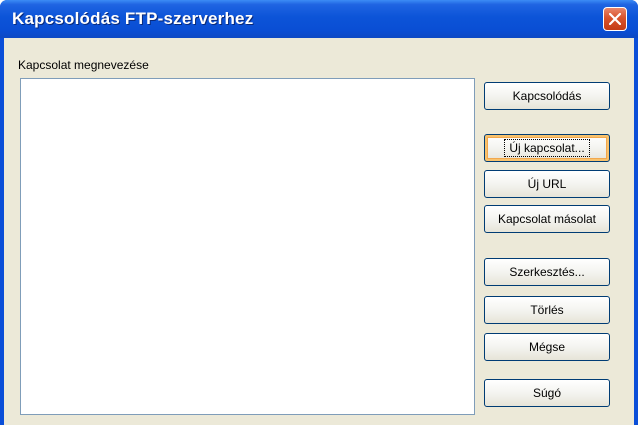 This screenshot has height=425, width=638. I want to click on copy-connection-button: Kapcsolat másolat, so click(547, 219).